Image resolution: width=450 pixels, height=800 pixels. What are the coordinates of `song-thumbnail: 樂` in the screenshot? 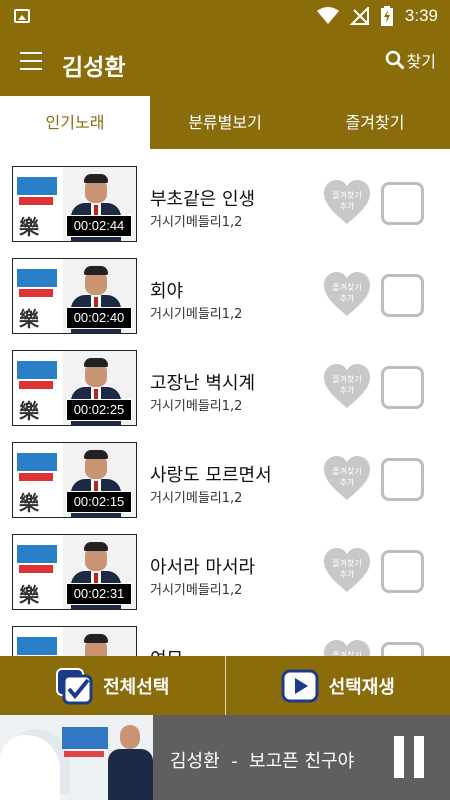 It's located at (74, 641).